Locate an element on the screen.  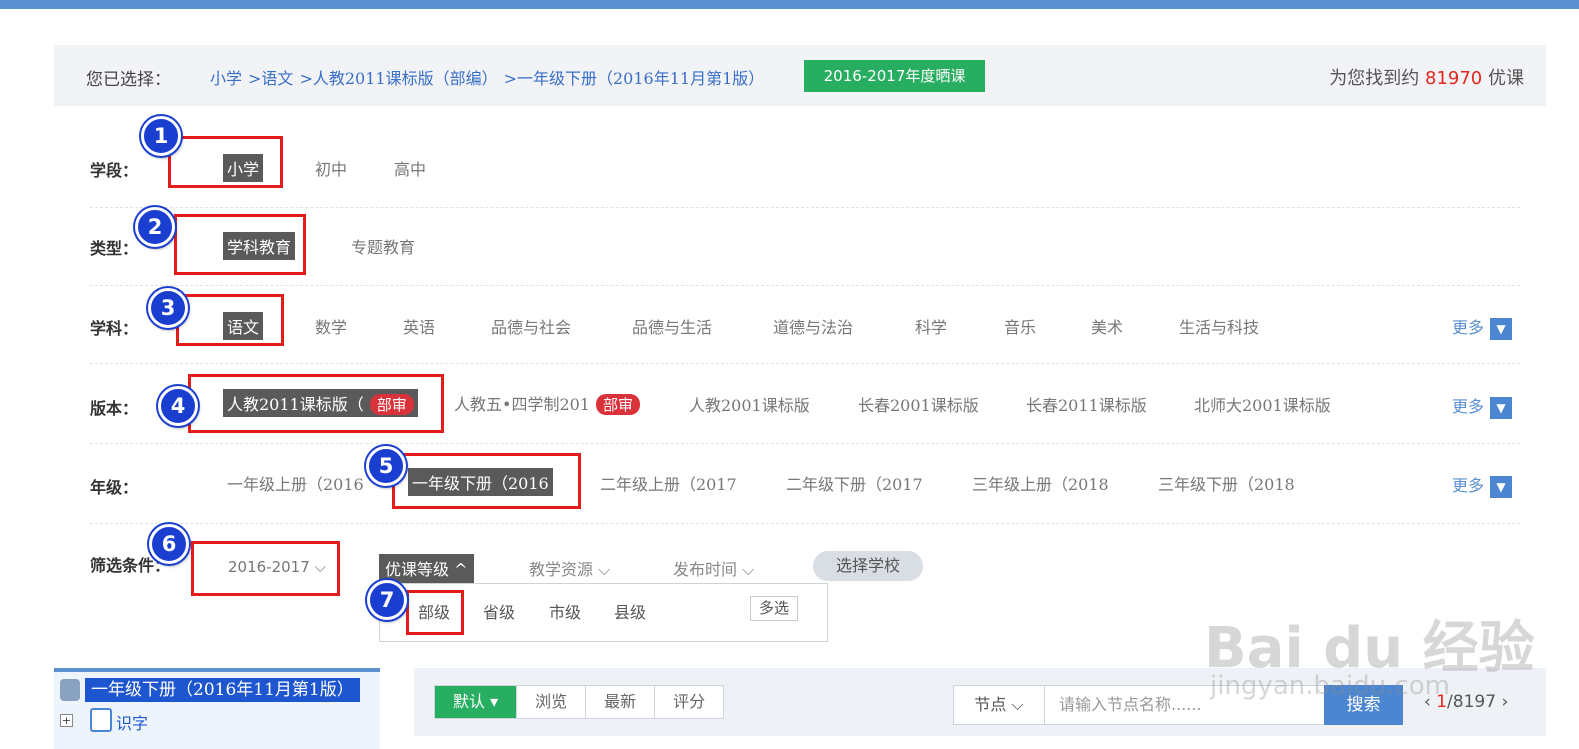
filter-tab-resource: 教学资源 ⌵ is located at coordinates (569, 568).